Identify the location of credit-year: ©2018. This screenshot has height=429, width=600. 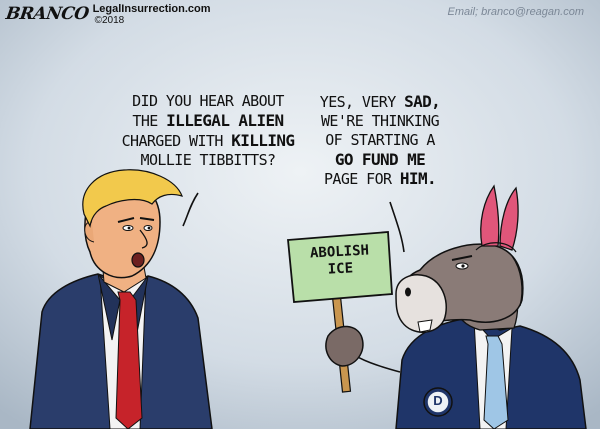
(109, 20).